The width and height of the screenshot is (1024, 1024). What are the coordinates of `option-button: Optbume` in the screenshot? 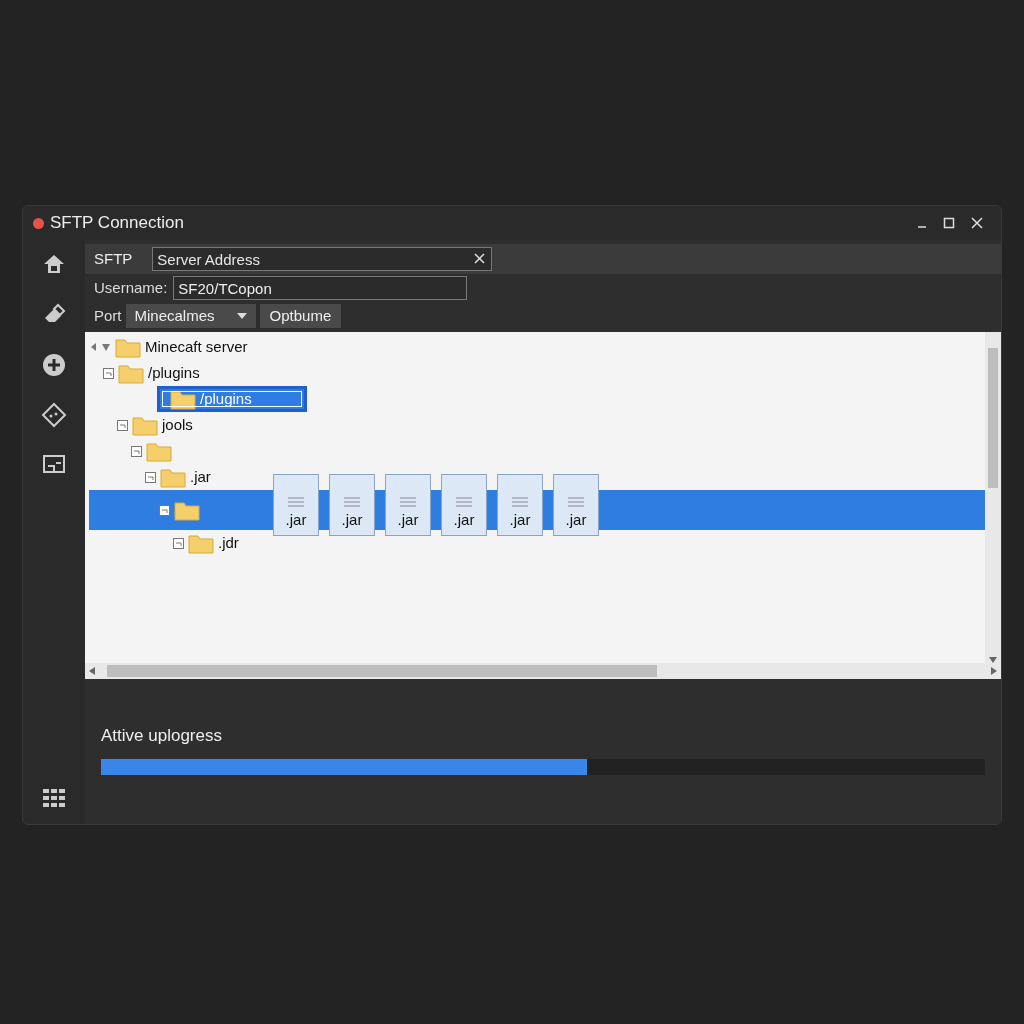 It's located at (300, 316).